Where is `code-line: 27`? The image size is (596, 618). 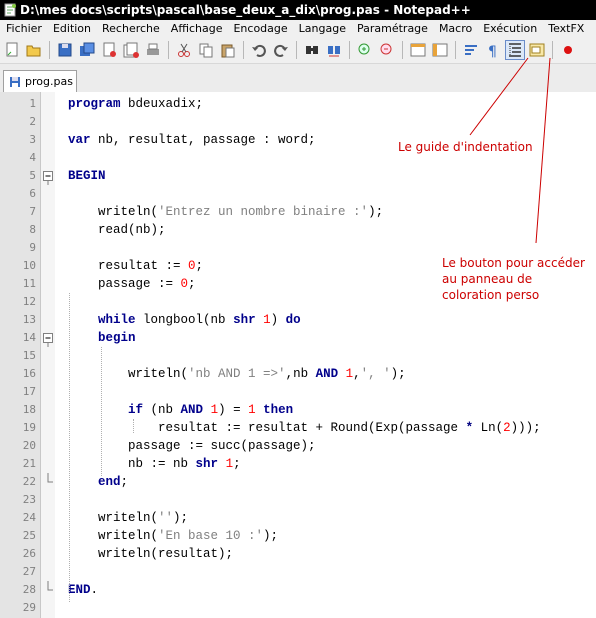
code-line: 27 is located at coordinates (298, 572).